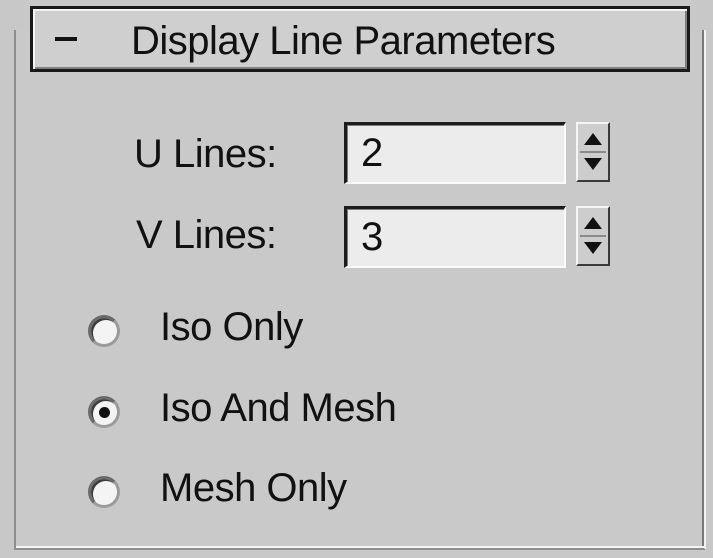 The width and height of the screenshot is (713, 558). I want to click on u-lines-decrement-icon, so click(593, 164).